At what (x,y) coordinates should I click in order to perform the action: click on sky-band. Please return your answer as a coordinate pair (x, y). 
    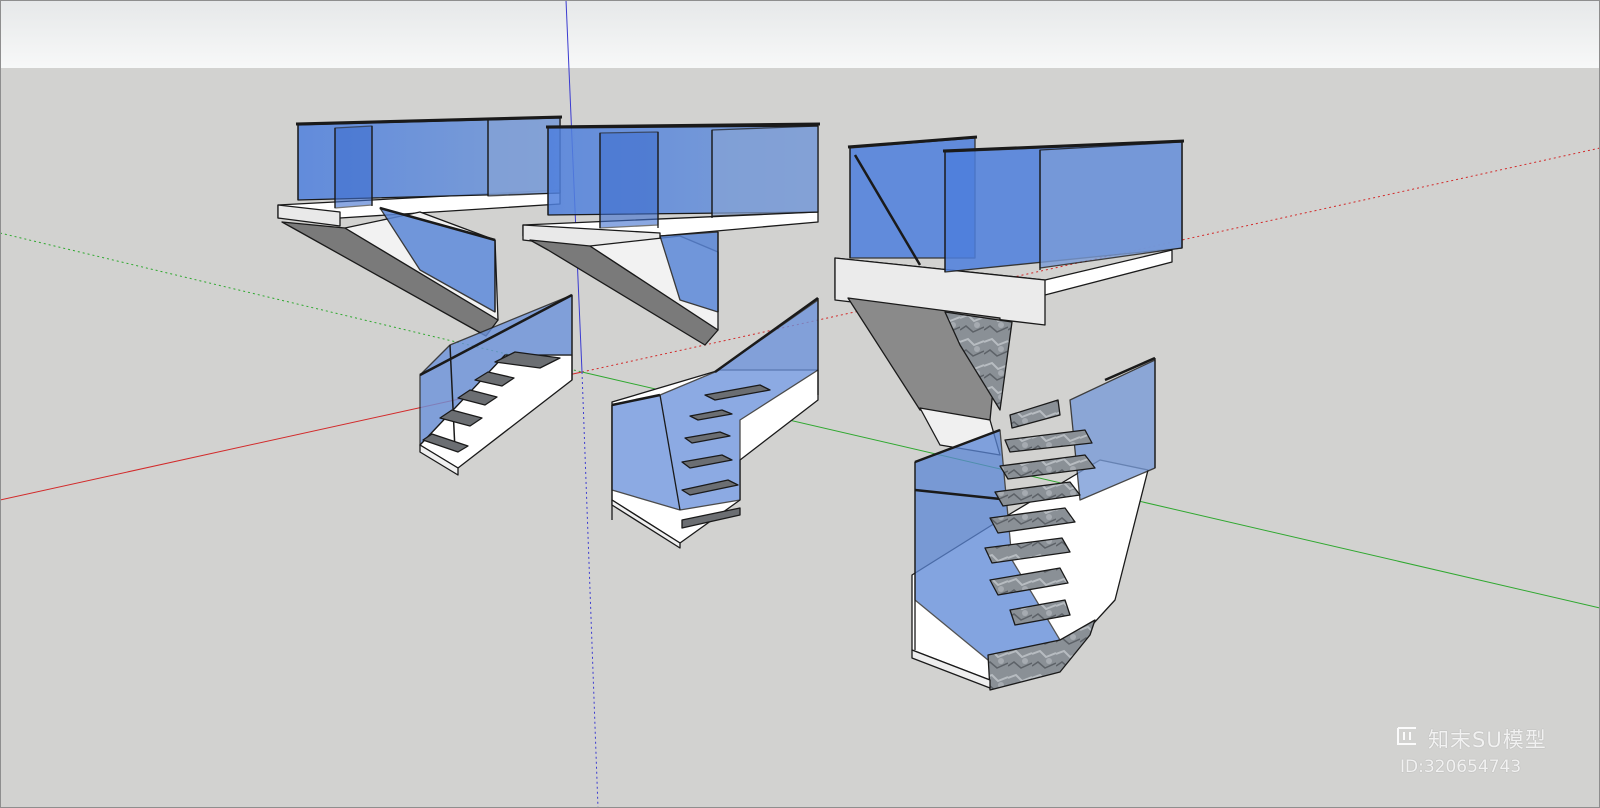
    Looking at the image, I should click on (800, 34).